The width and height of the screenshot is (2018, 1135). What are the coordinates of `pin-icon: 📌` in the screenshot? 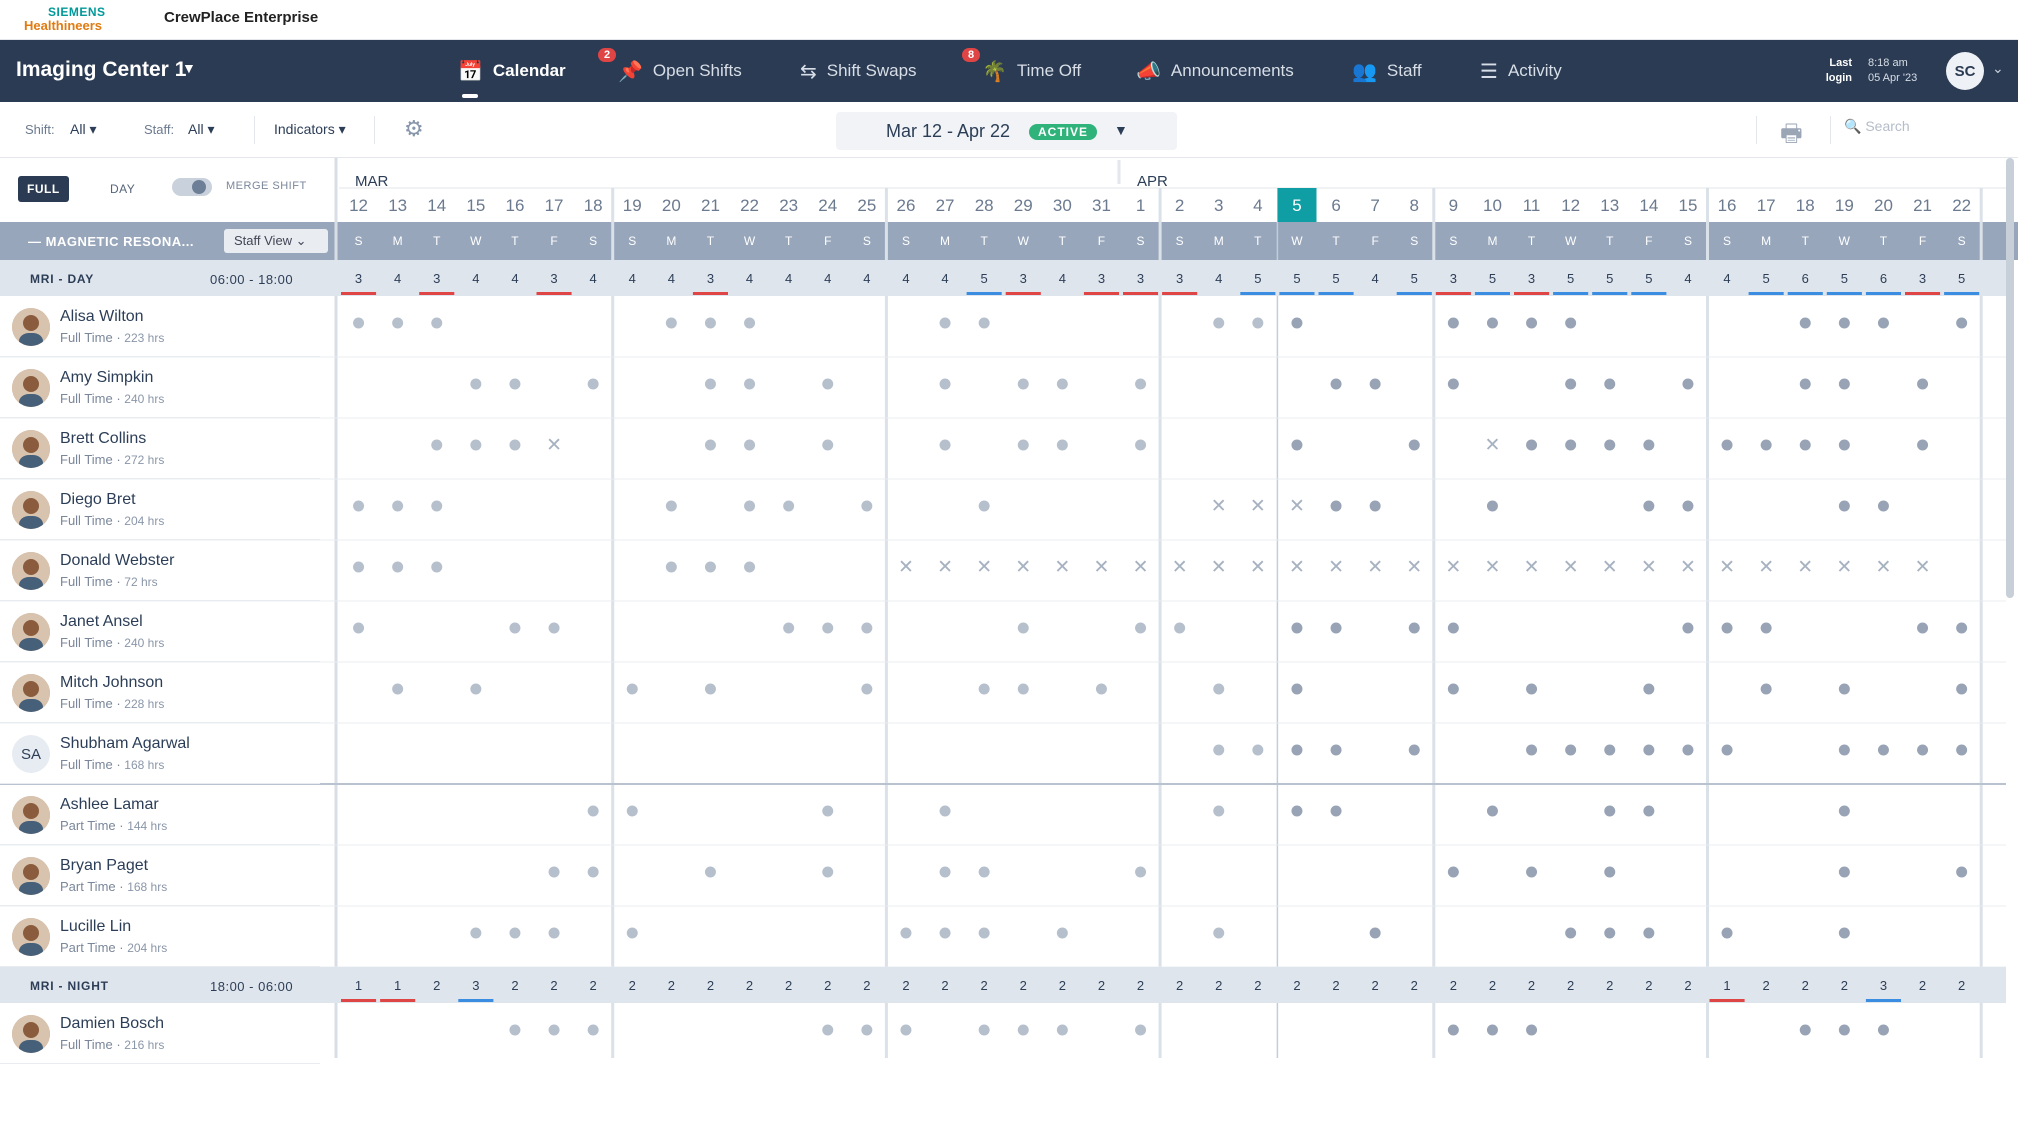 It's located at (630, 71).